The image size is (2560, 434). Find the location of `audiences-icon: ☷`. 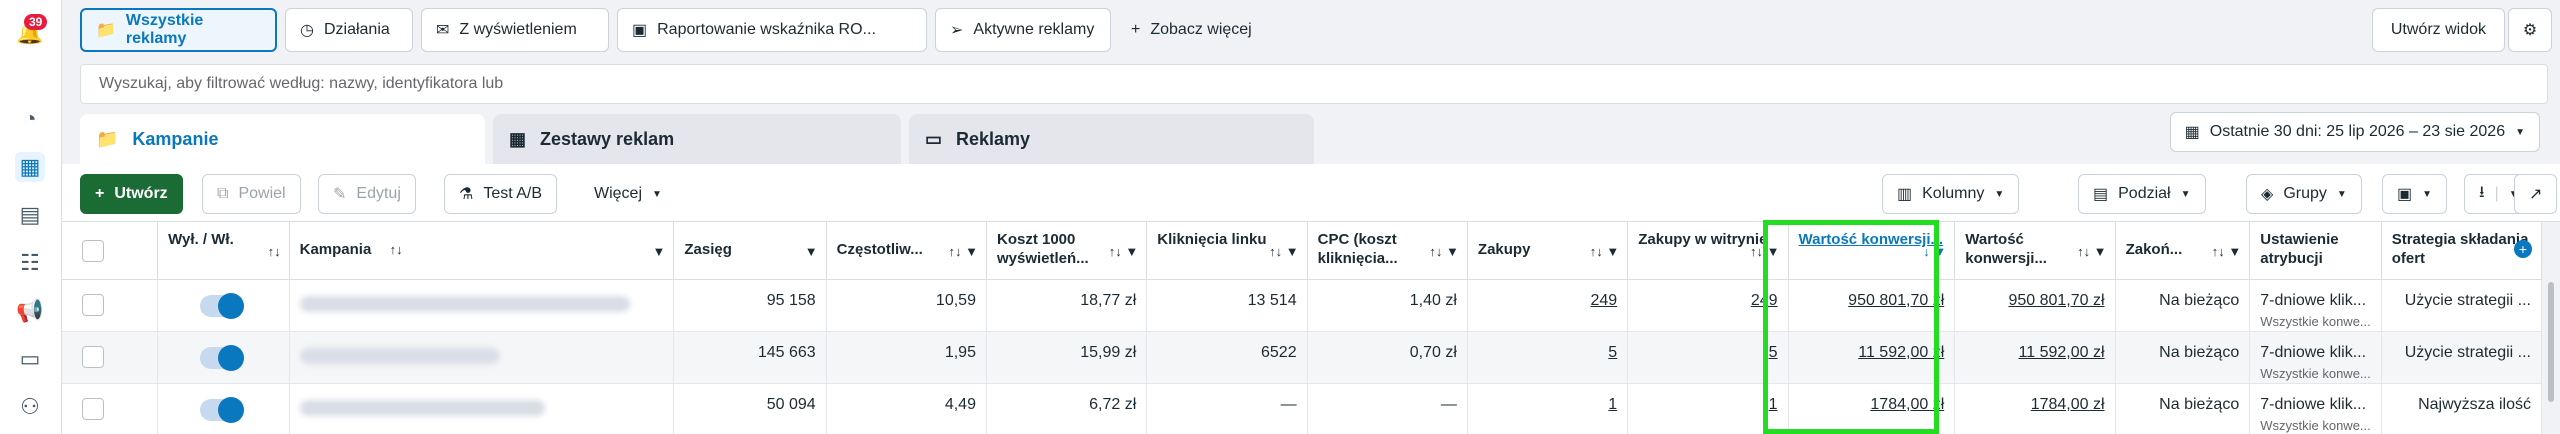

audiences-icon: ☷ is located at coordinates (30, 263).